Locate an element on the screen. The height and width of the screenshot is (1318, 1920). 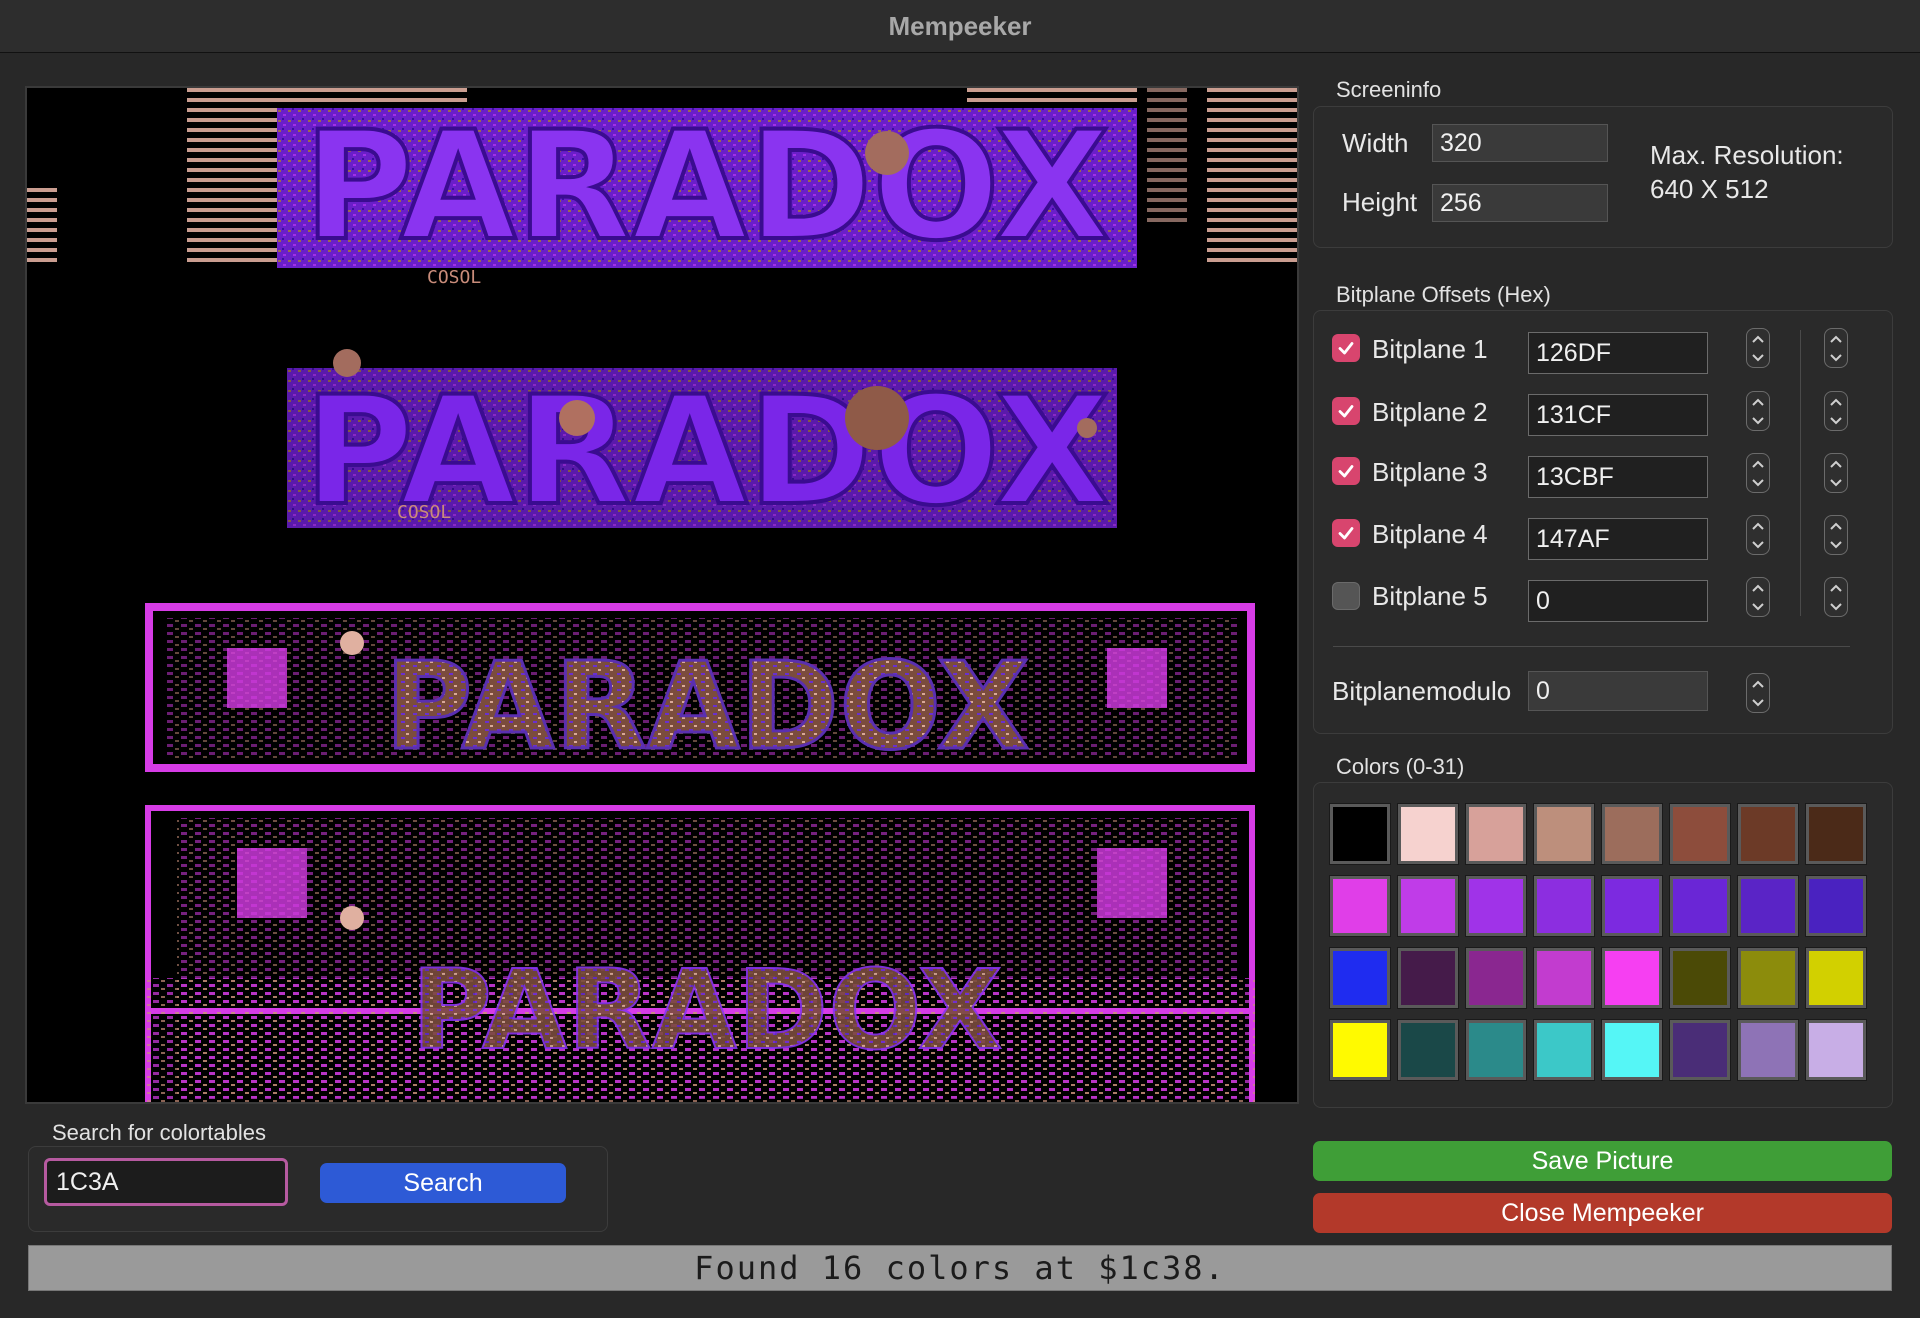
bitplane-3-stepper is located at coordinates (1758, 473).